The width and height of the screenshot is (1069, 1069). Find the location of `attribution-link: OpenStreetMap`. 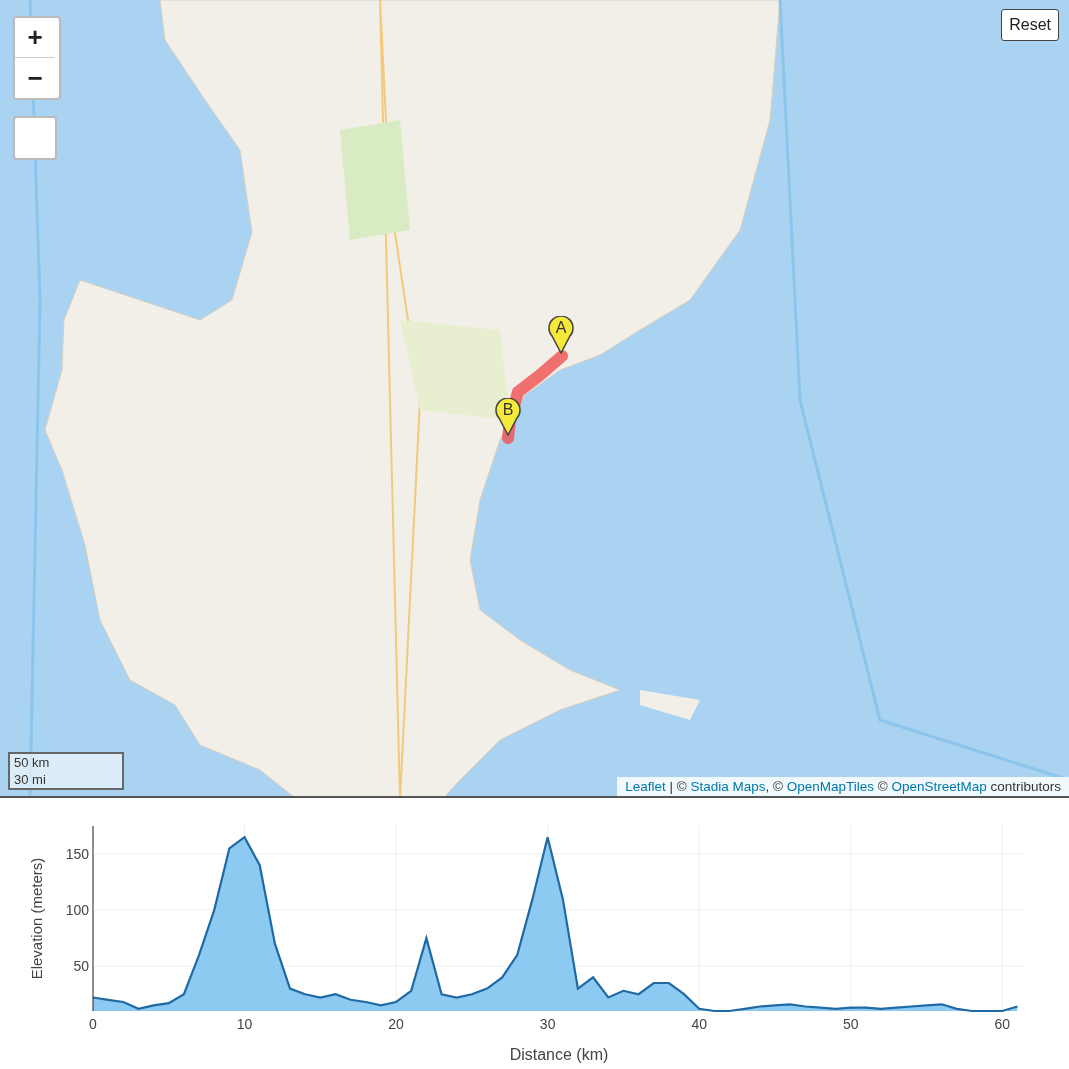

attribution-link: OpenStreetMap is located at coordinates (939, 786).